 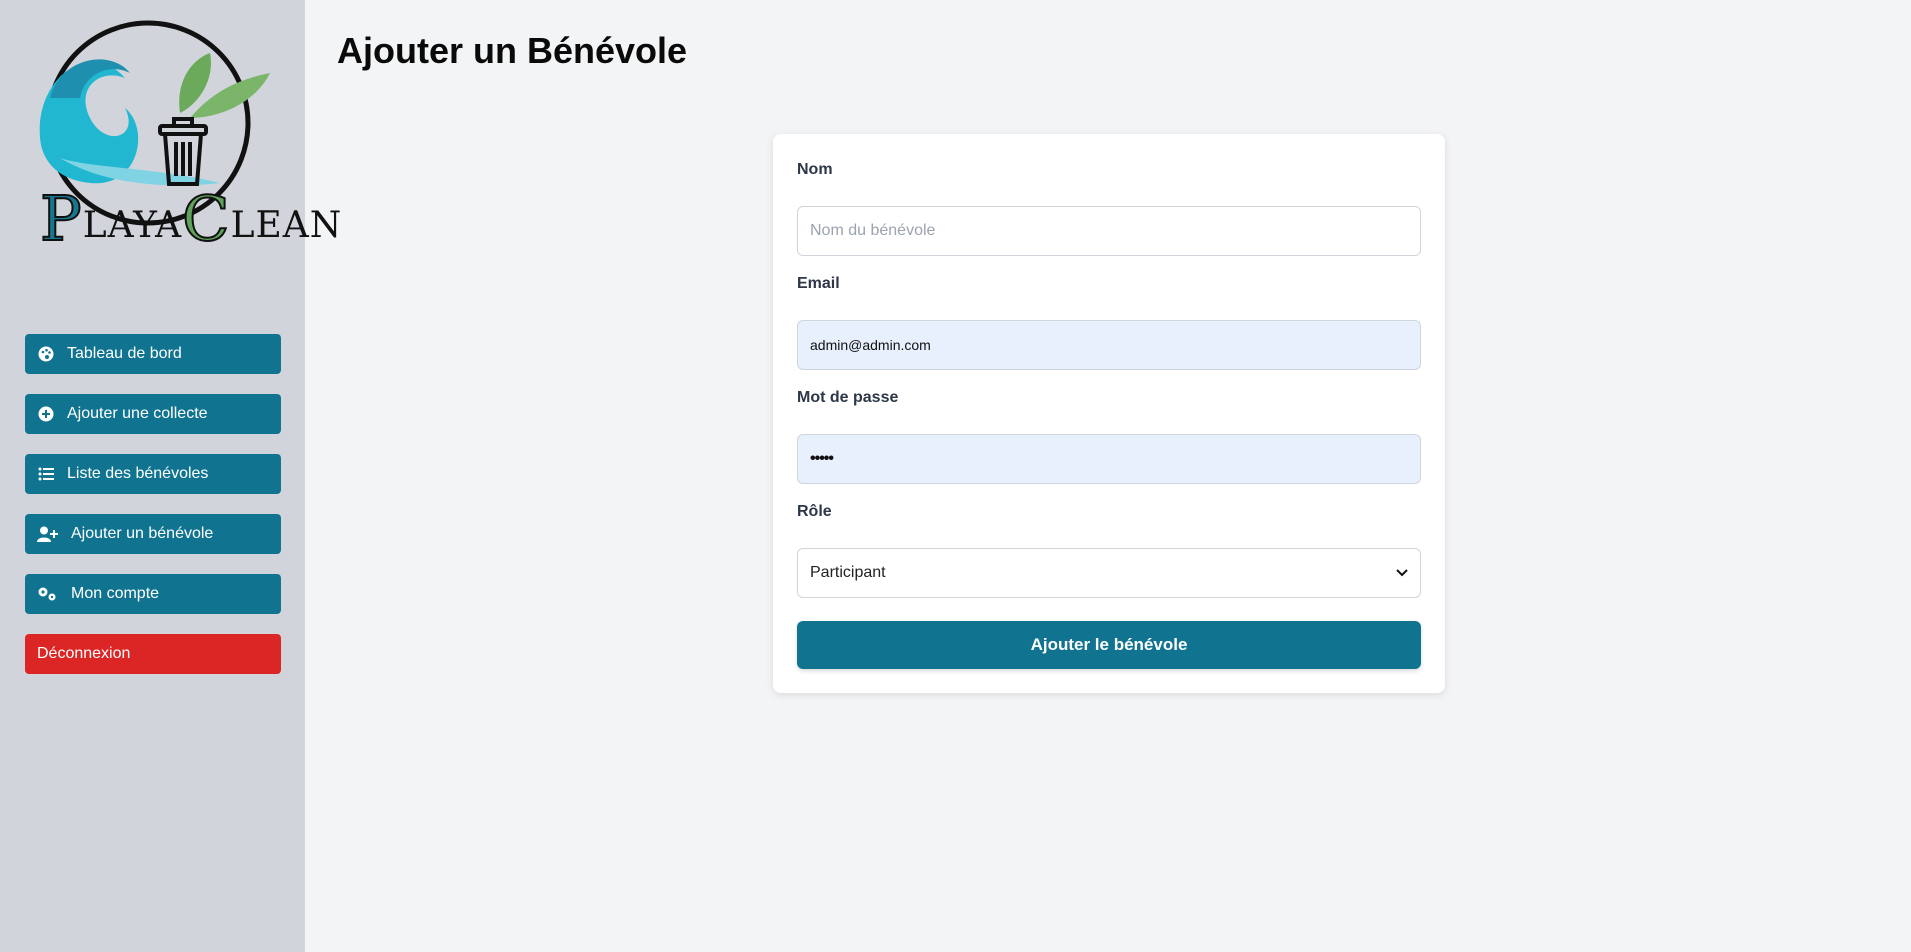 I want to click on email-input: admin@admin.com, so click(x=1109, y=345).